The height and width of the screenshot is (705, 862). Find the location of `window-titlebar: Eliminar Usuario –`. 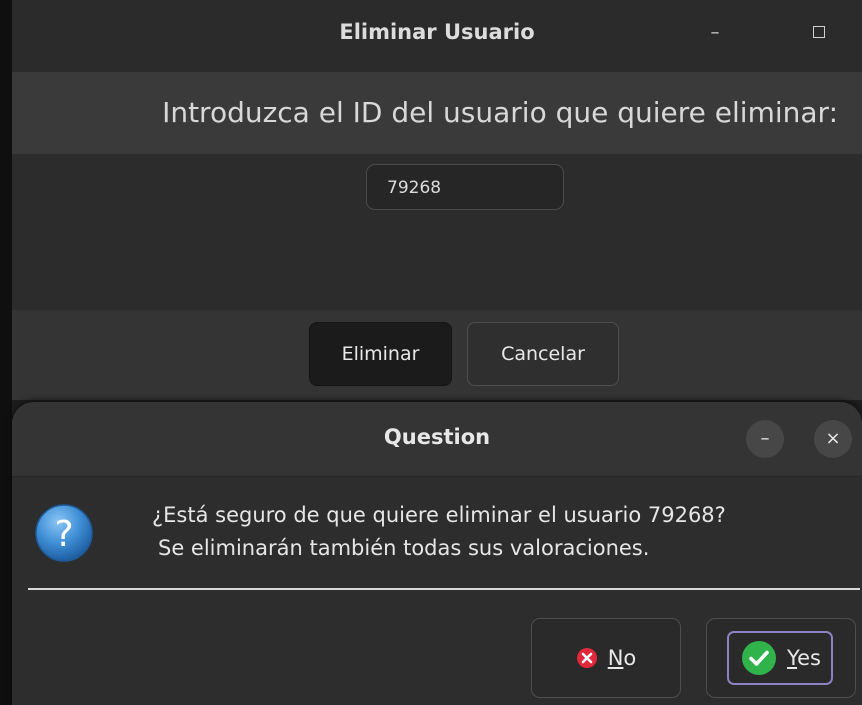

window-titlebar: Eliminar Usuario – is located at coordinates (437, 36).